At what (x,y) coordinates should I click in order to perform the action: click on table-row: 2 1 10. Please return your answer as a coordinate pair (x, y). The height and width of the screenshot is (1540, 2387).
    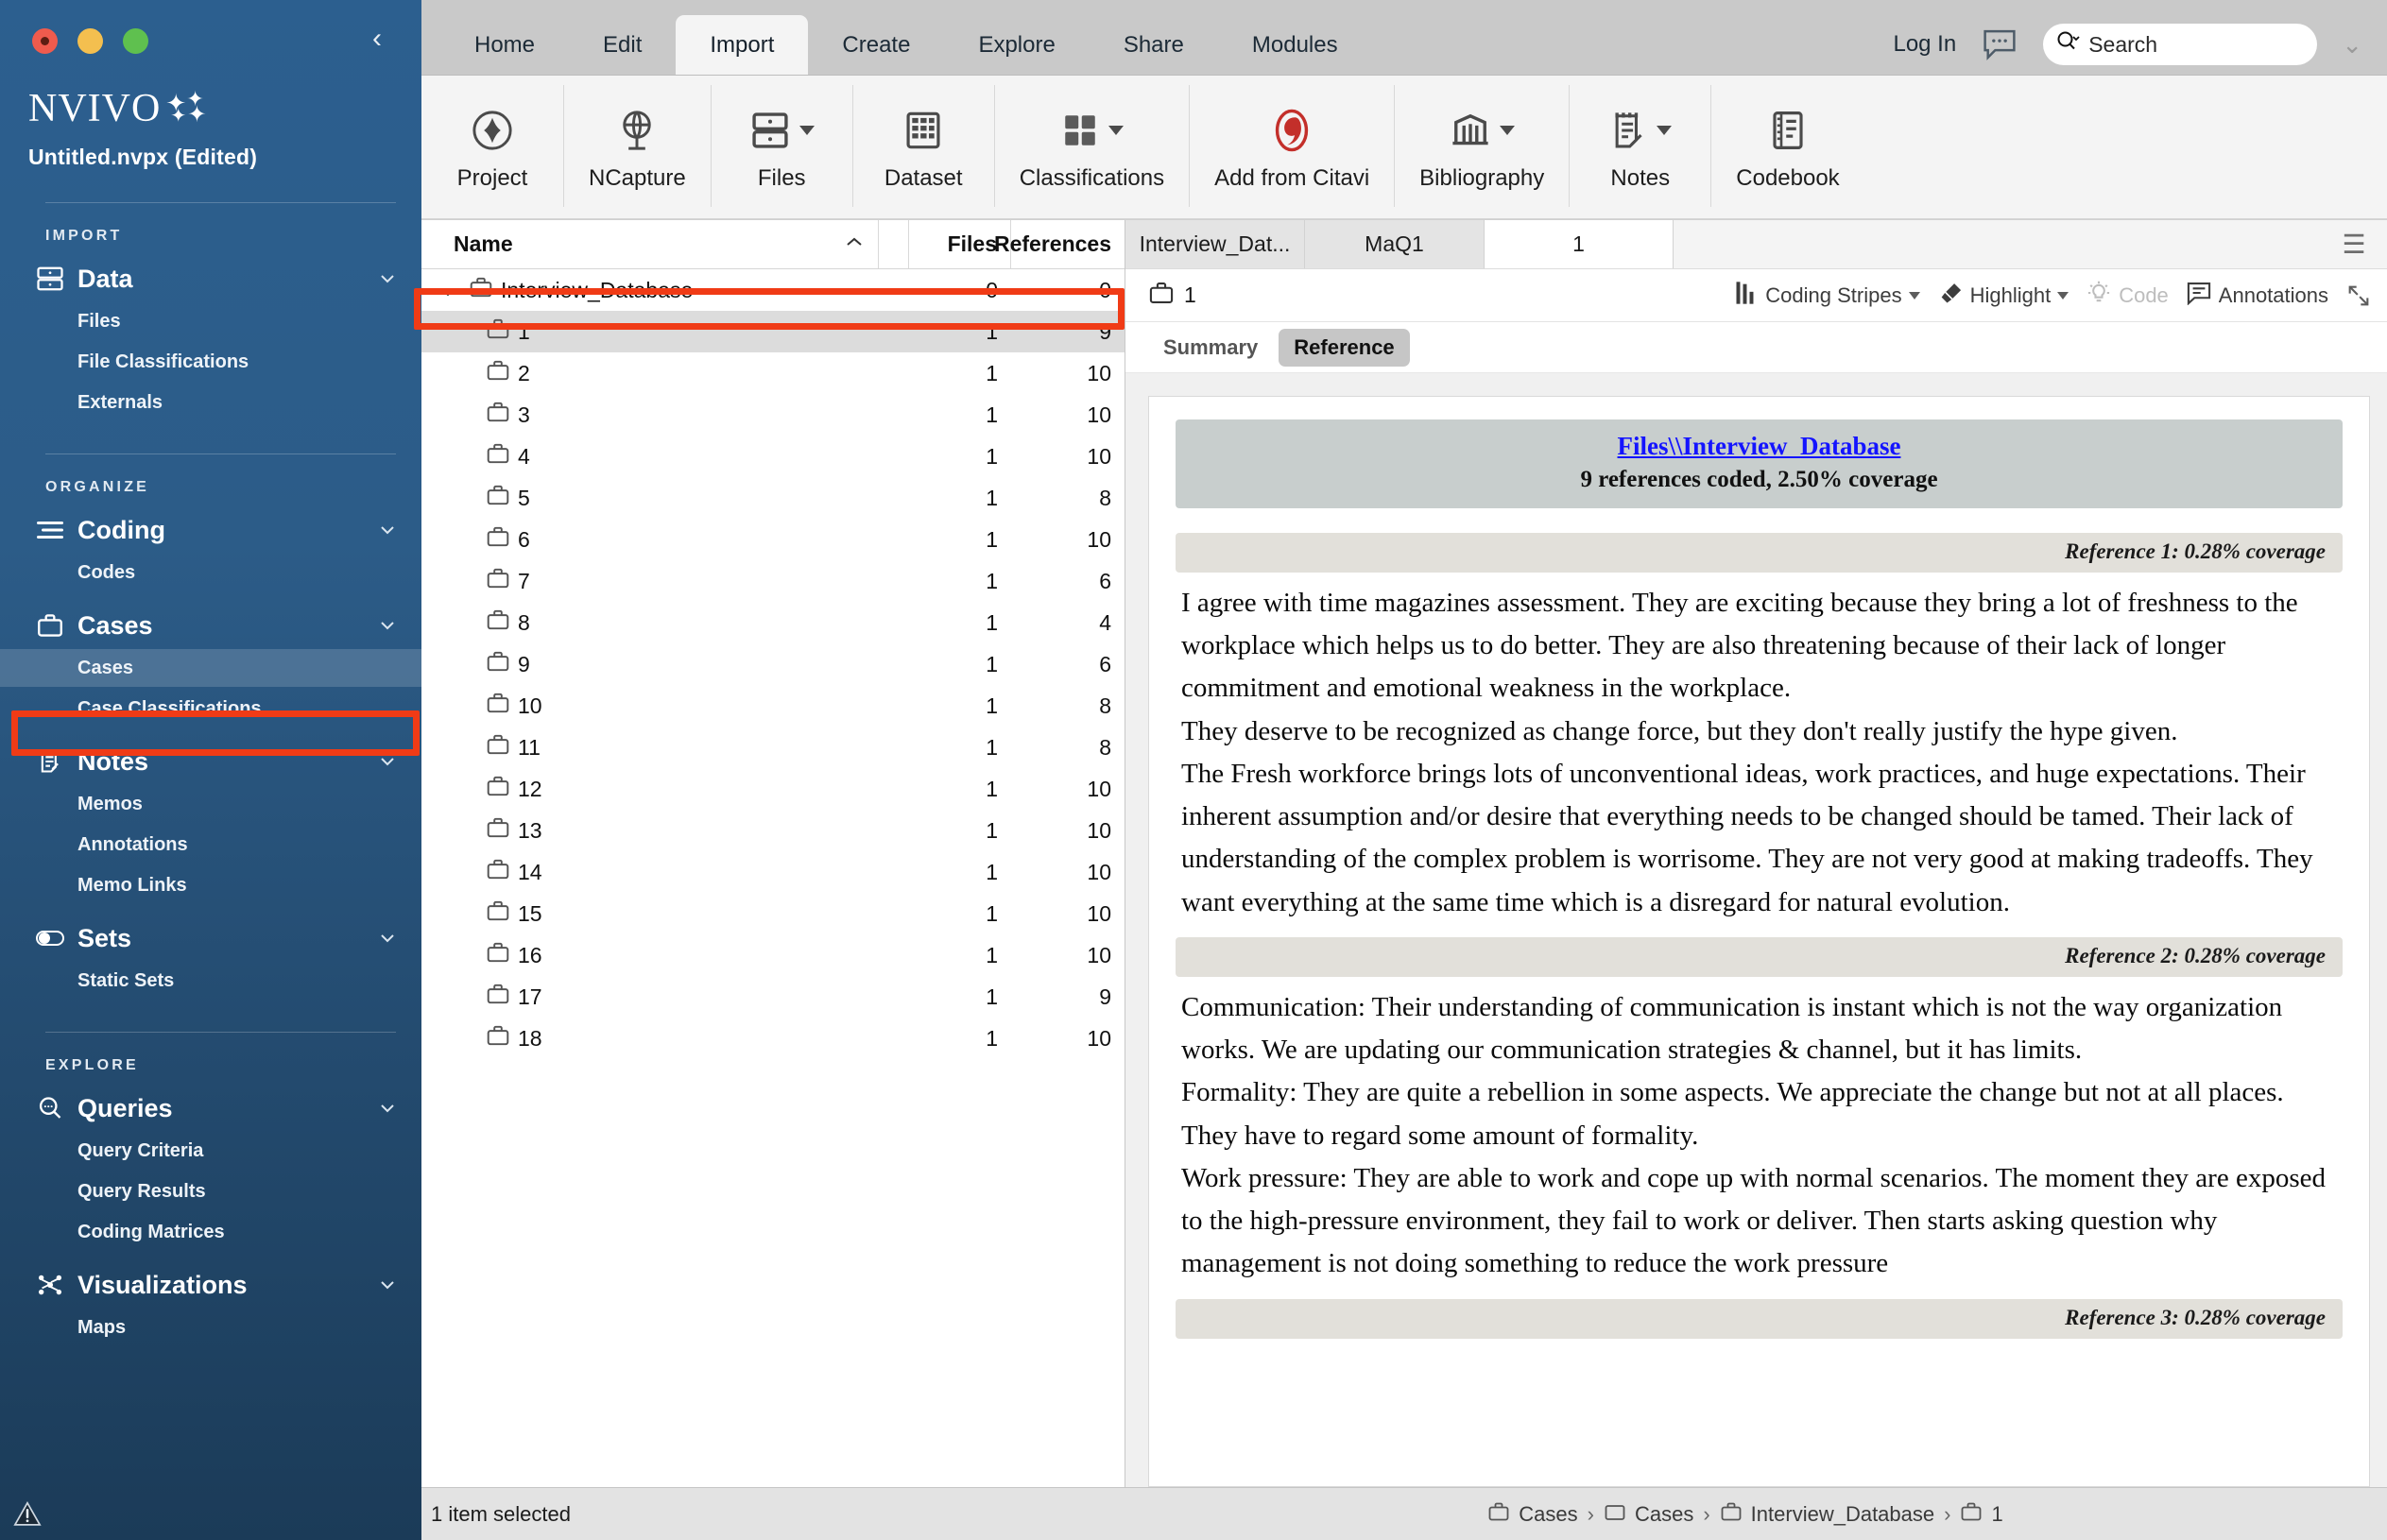
    Looking at the image, I should click on (773, 373).